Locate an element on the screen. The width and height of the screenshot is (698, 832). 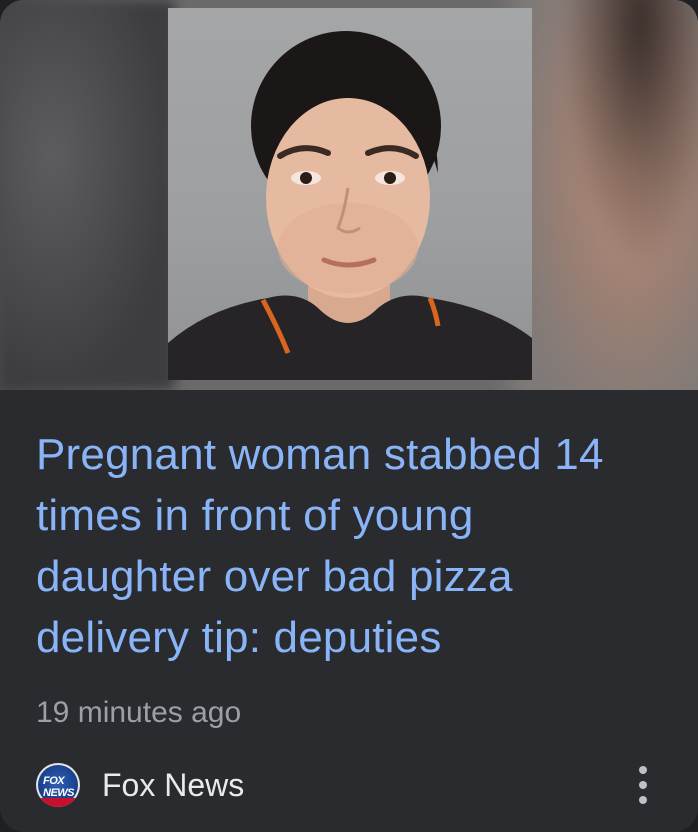
source-logo-text: FOX NEWS is located at coordinates (59, 787).